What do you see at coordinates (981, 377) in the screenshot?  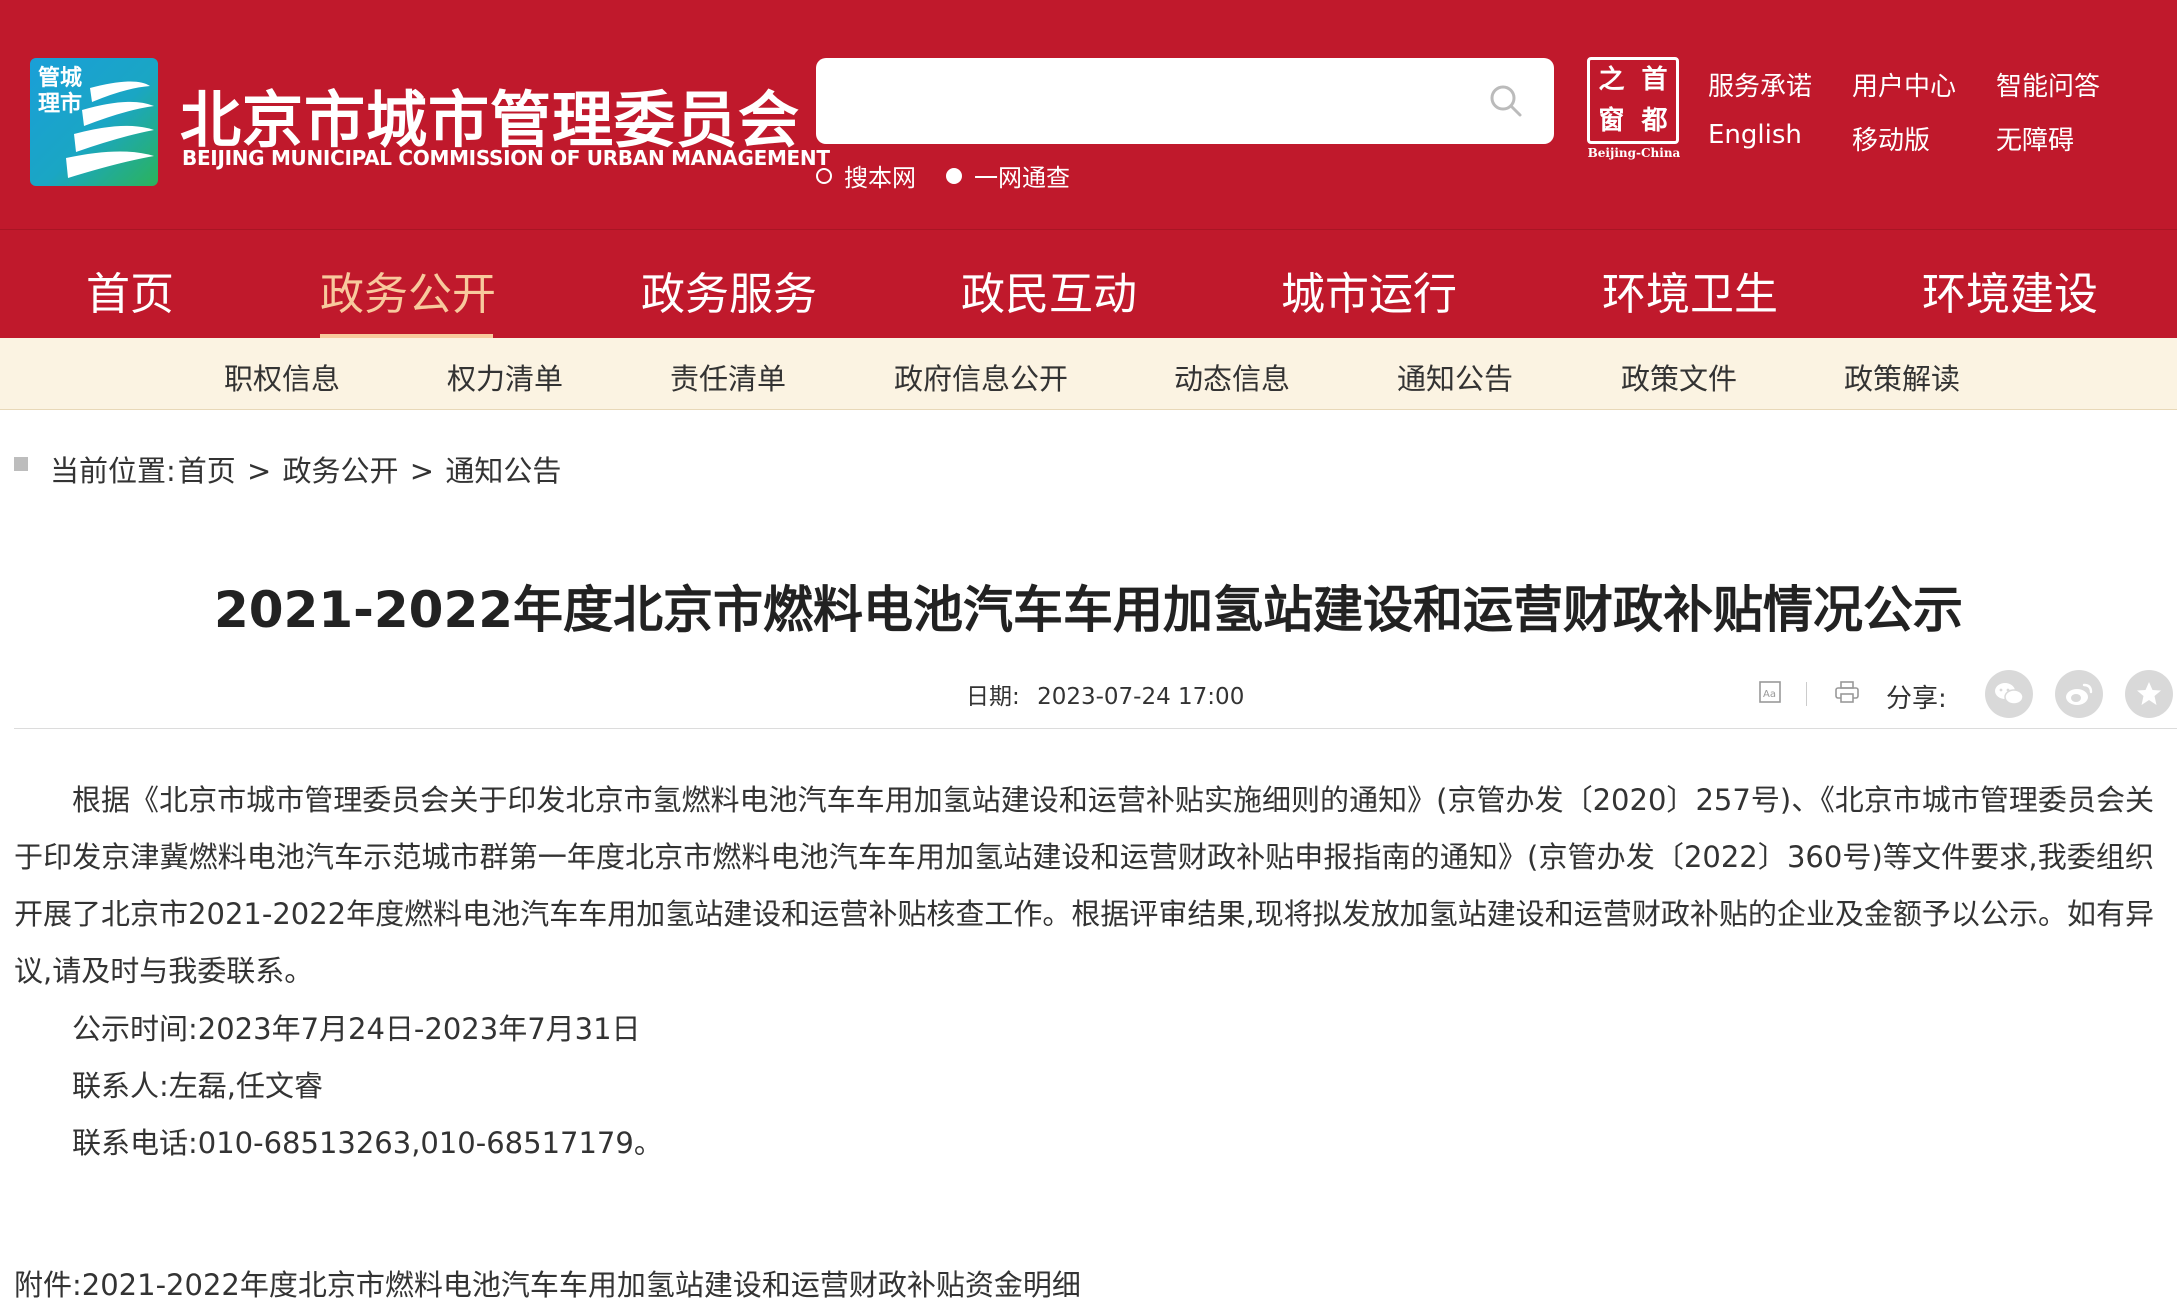 I see `subnav-info-disclosure: 政府信息公开` at bounding box center [981, 377].